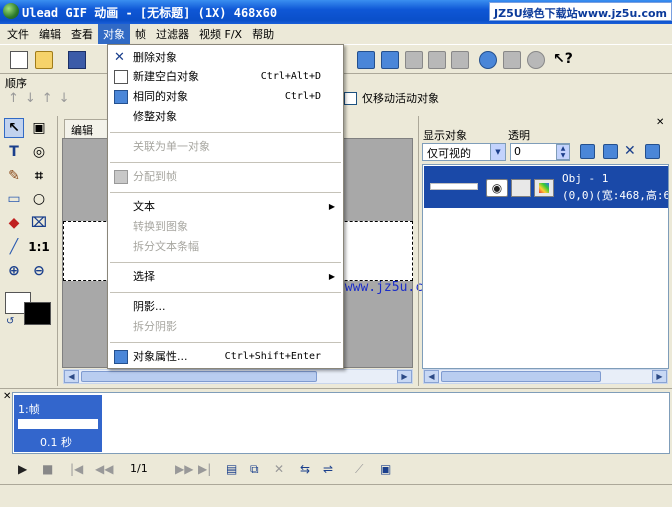  I want to click on transition-icon: ⟋, so click(359, 469).